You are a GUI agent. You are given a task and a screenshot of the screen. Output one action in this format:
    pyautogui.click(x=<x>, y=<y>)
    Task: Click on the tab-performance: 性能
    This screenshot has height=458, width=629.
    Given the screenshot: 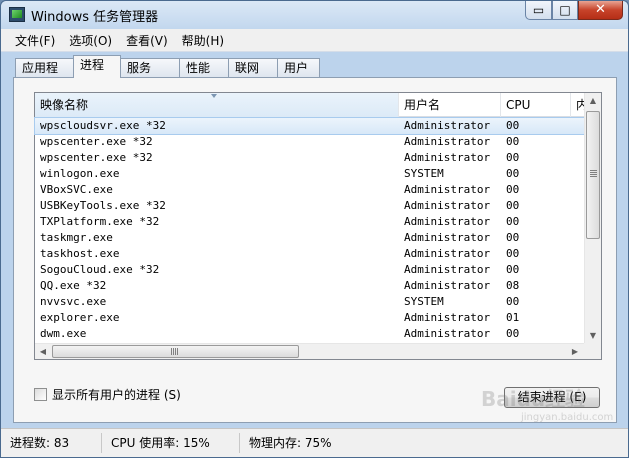 What is the action you would take?
    pyautogui.click(x=204, y=68)
    